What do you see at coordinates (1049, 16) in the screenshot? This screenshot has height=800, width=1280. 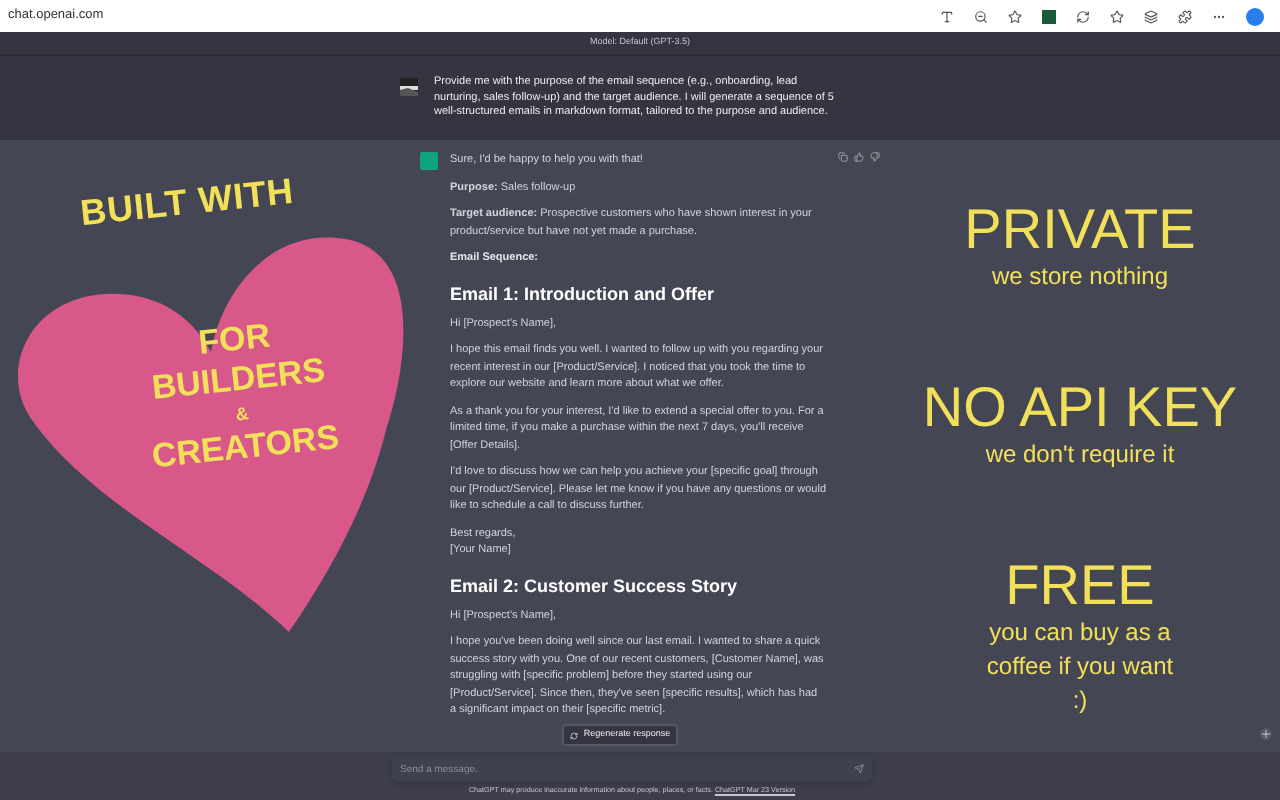 I see `extension-icon` at bounding box center [1049, 16].